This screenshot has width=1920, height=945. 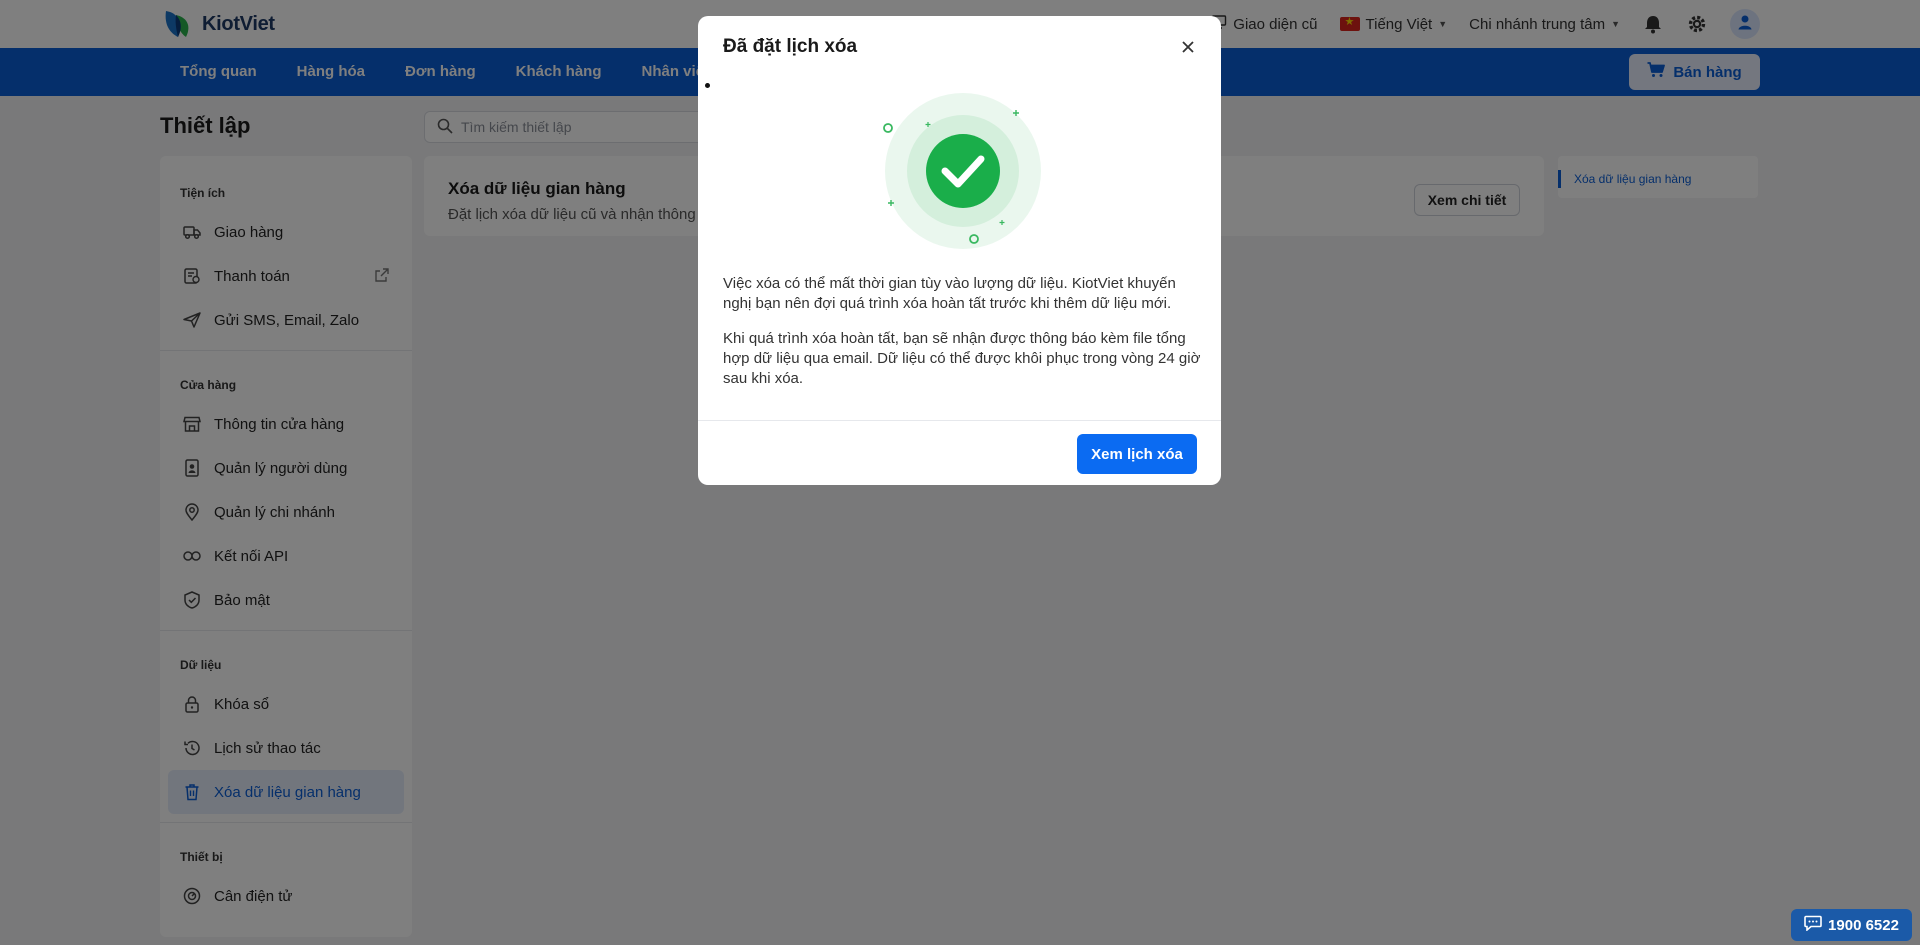 I want to click on success-illustration, so click(x=963, y=171).